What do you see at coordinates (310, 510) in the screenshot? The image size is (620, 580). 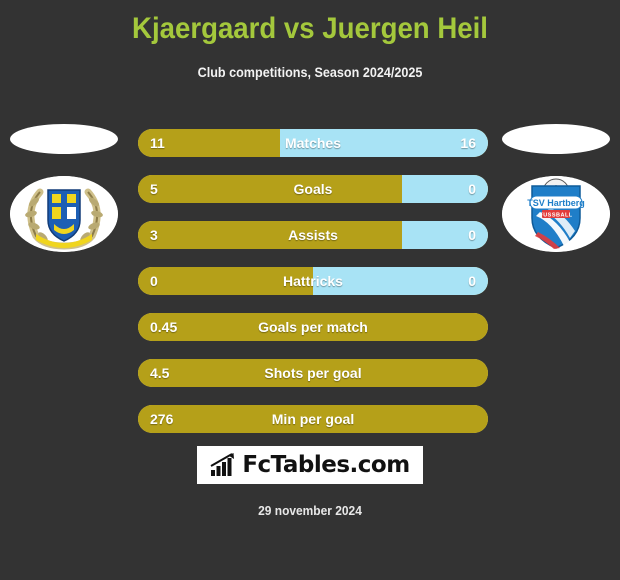 I see `generated-date: 29 november 2024` at bounding box center [310, 510].